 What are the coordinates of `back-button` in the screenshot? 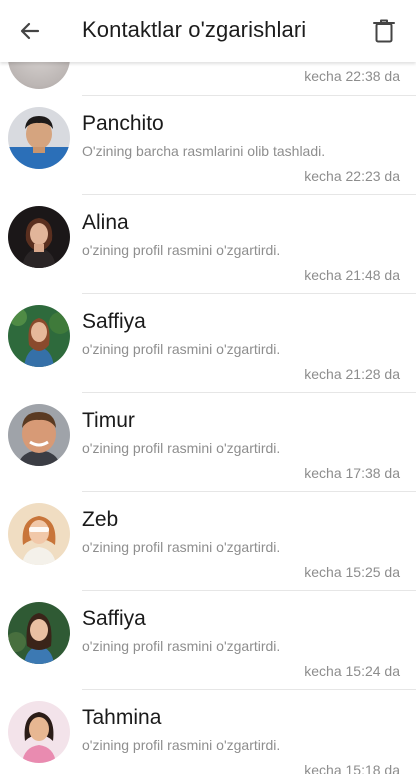 It's located at (30, 31).